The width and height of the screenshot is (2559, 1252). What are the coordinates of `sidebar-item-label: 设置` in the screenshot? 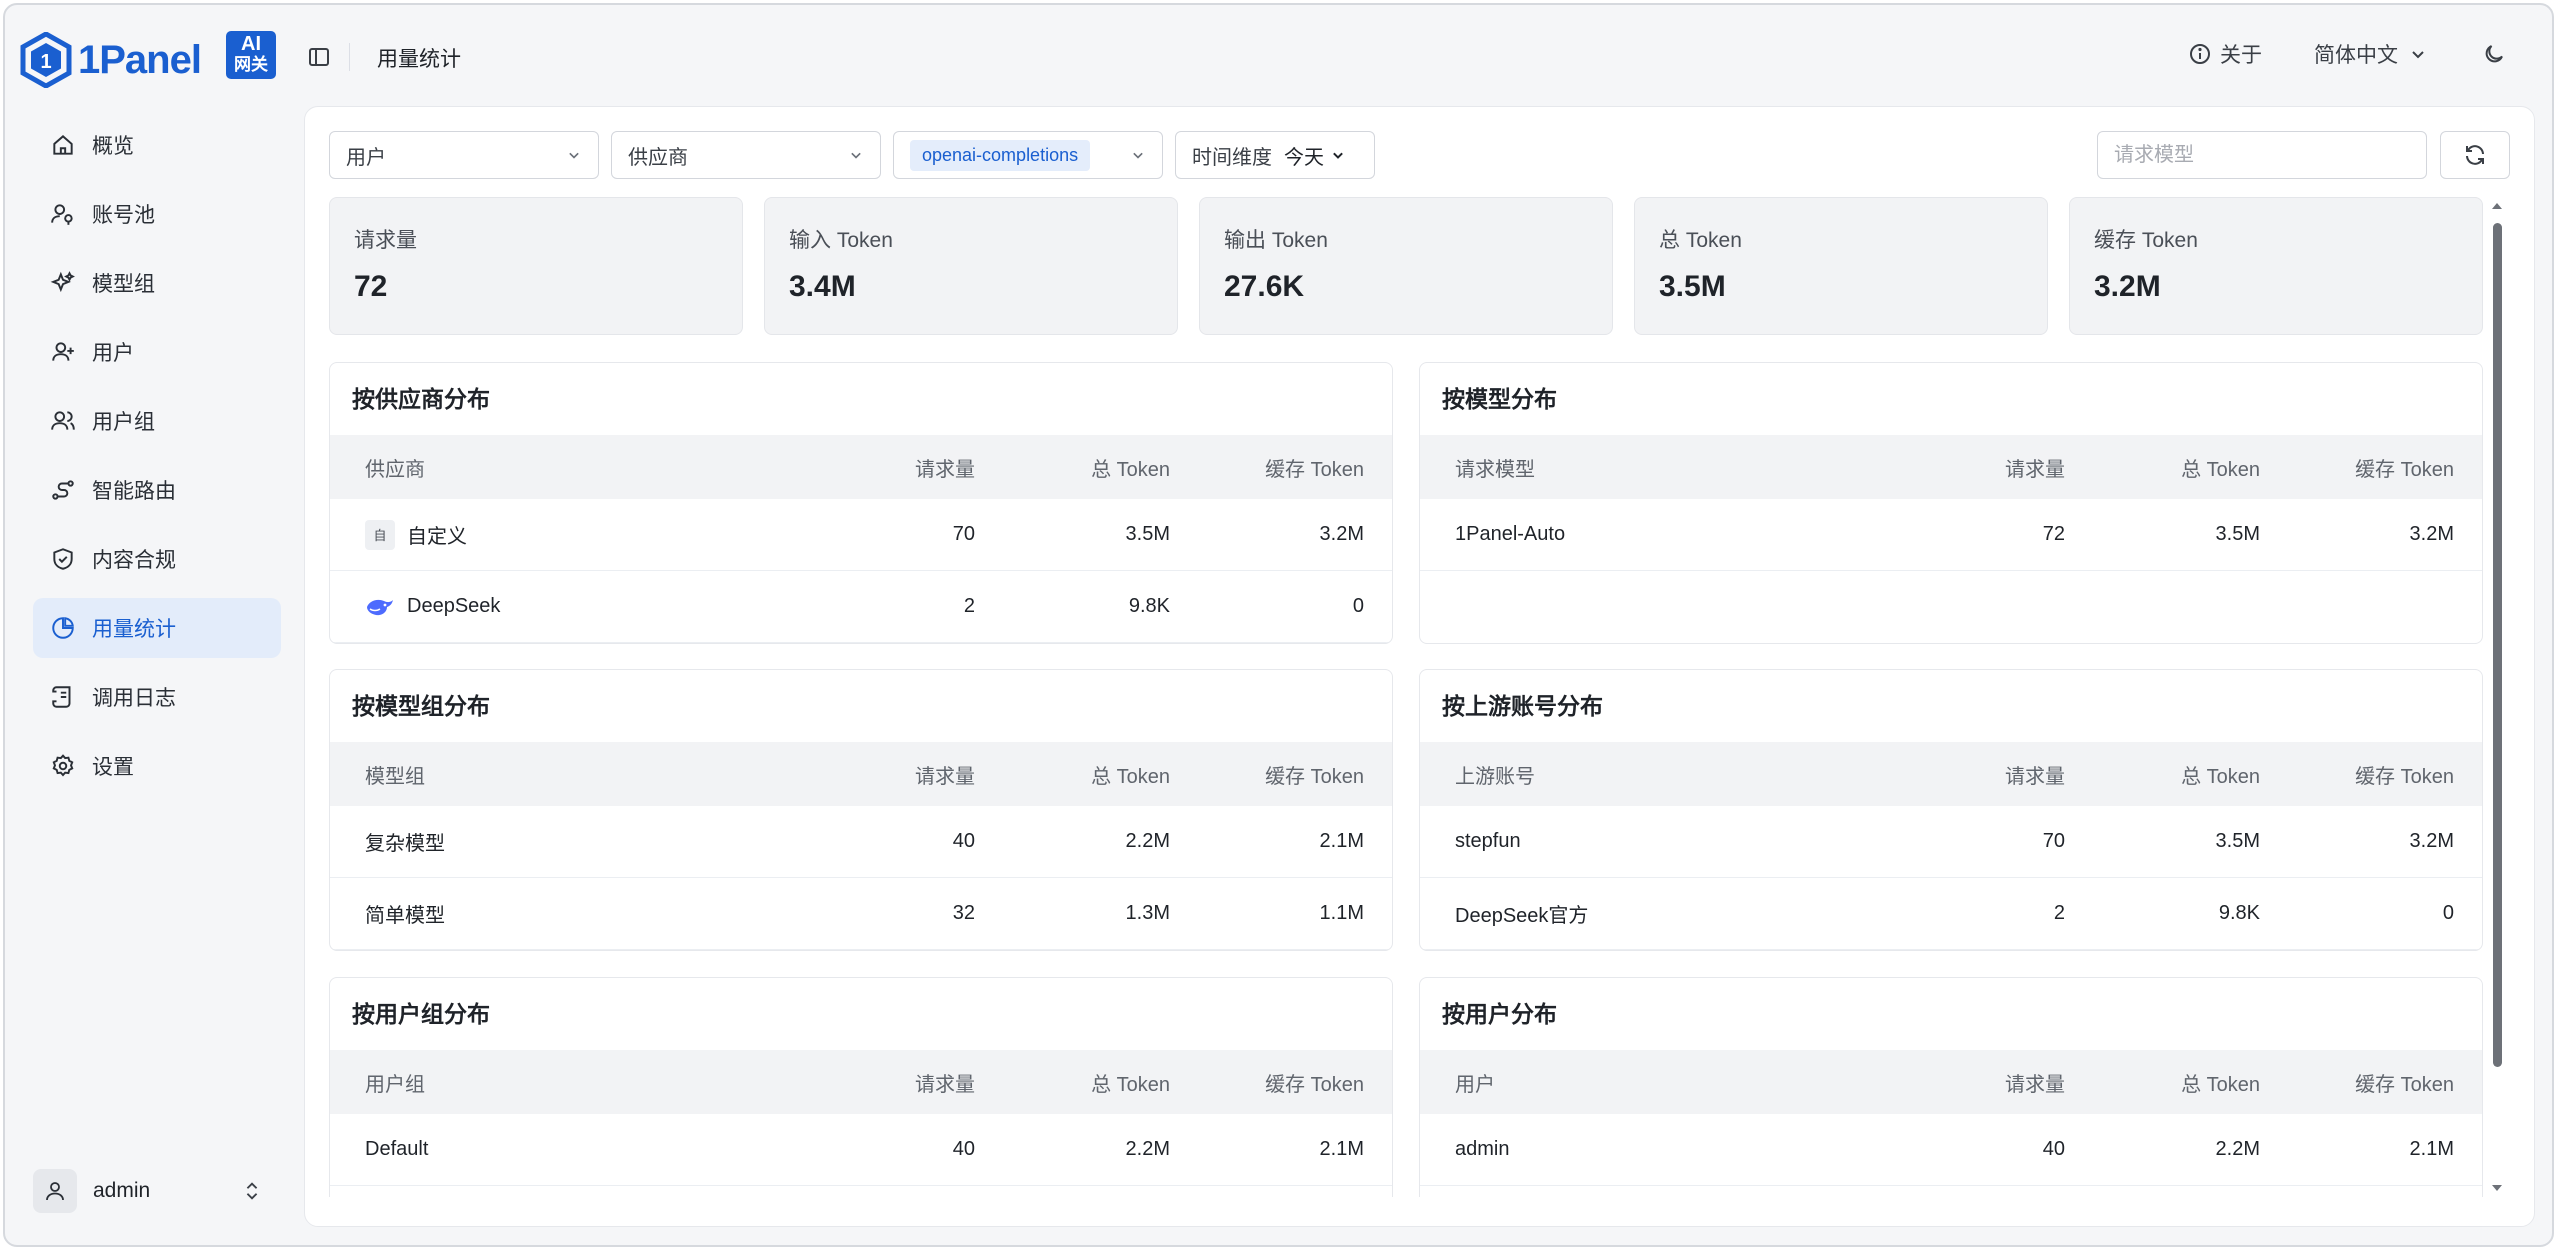 It's located at (113, 767).